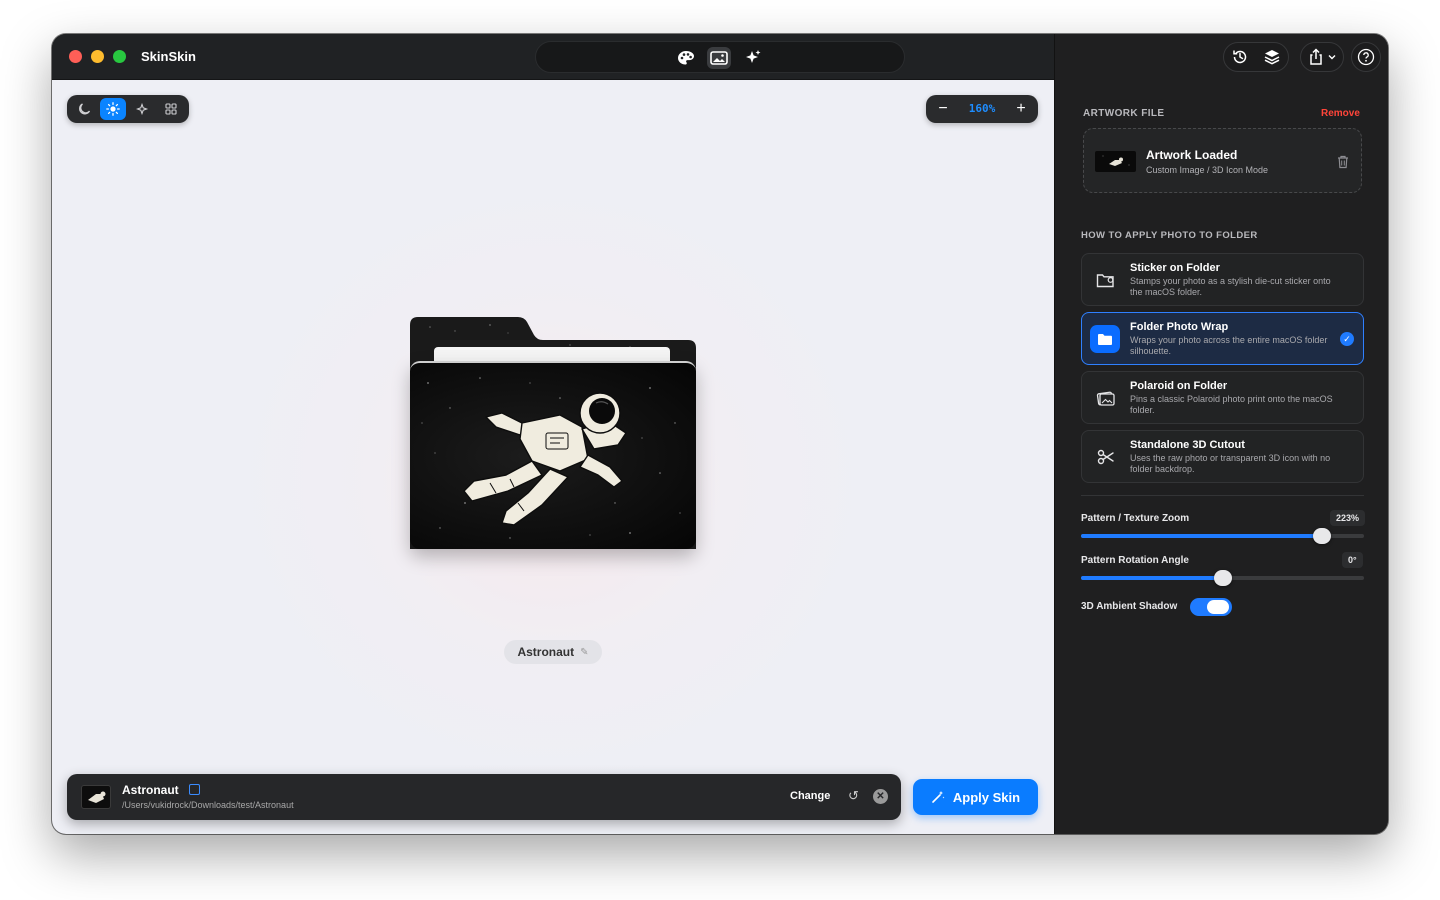 This screenshot has width=1440, height=900. Describe the element at coordinates (1106, 398) in the screenshot. I see `photo-stack-icon` at that location.